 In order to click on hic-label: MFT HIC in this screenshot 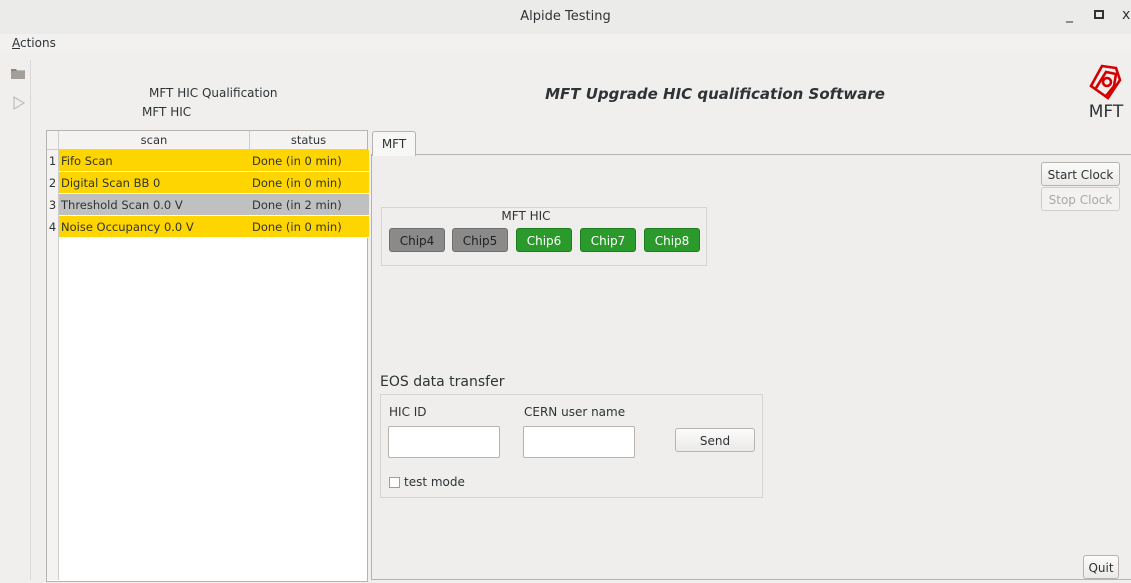, I will do `click(167, 112)`.